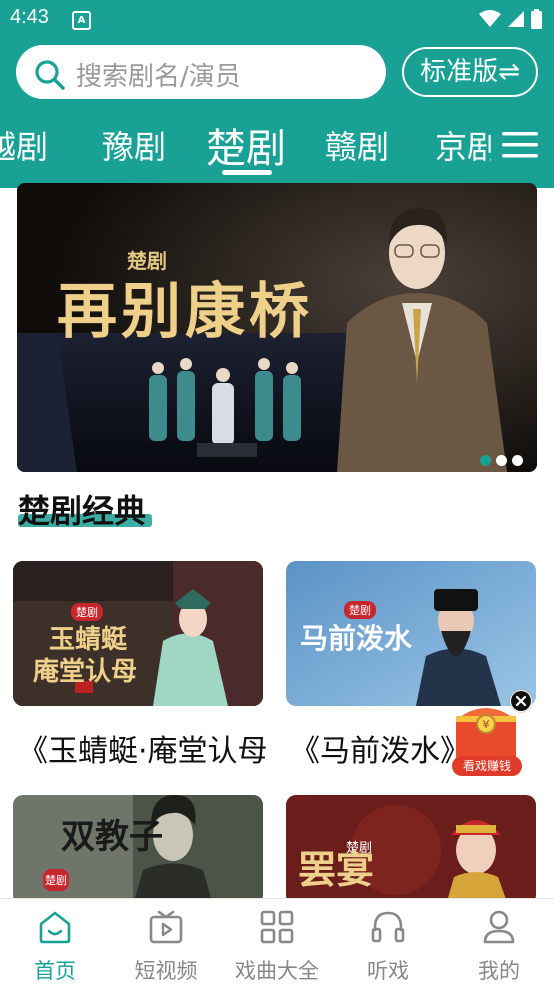 This screenshot has height=985, width=554. I want to click on nav-label: 戏曲大全, so click(277, 971).